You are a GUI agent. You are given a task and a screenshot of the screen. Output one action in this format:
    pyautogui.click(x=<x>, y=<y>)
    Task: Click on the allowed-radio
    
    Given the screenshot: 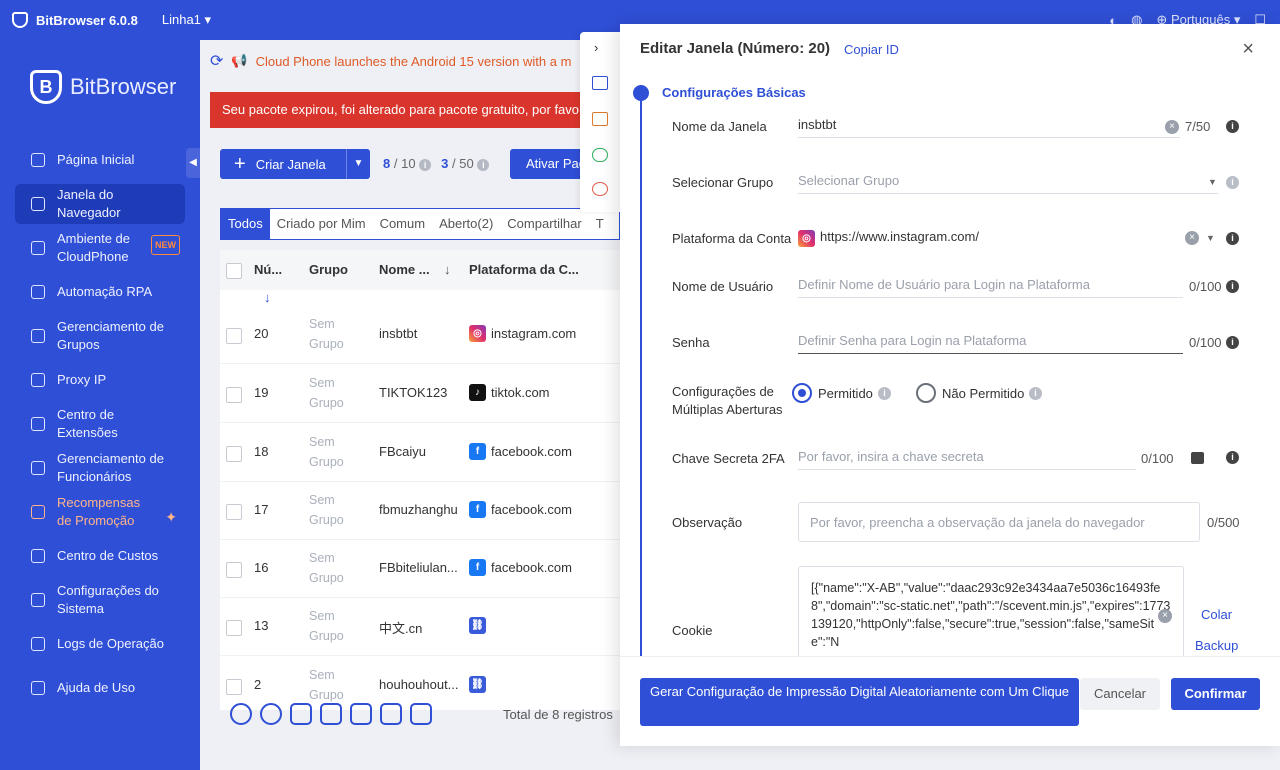 What is the action you would take?
    pyautogui.click(x=802, y=393)
    